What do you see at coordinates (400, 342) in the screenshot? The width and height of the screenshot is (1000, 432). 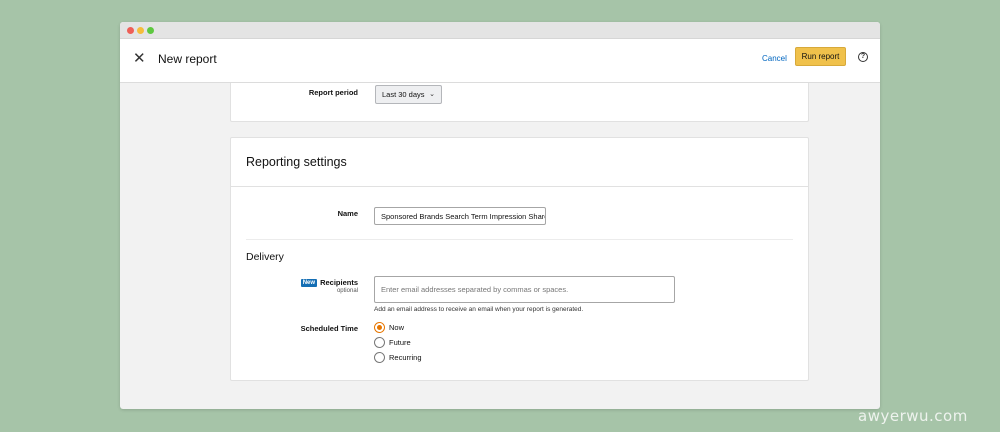 I see `radio-future-label: Future` at bounding box center [400, 342].